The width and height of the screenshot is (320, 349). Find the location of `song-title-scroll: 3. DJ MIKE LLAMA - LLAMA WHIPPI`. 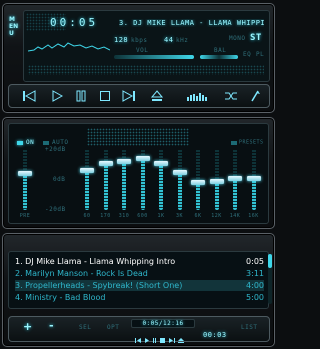

song-title-scroll: 3. DJ MIKE LLAMA - LLAMA WHIPPI is located at coordinates (191, 23).